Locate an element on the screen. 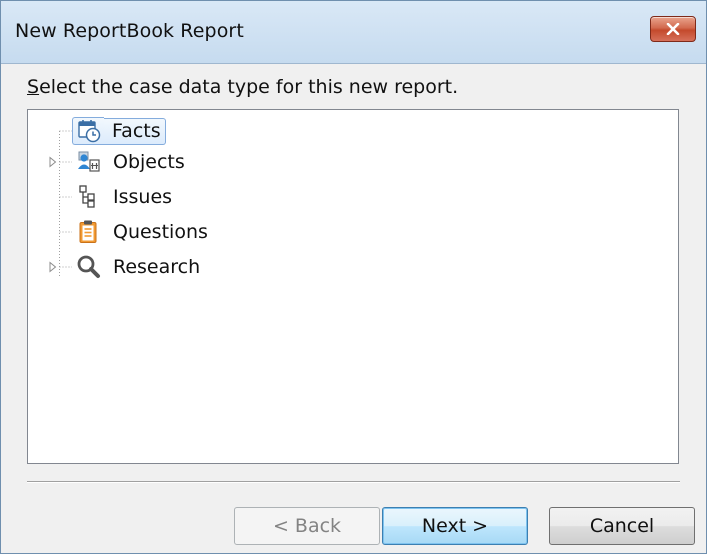 The height and width of the screenshot is (554, 707). tree-item-label: Issues is located at coordinates (143, 196).